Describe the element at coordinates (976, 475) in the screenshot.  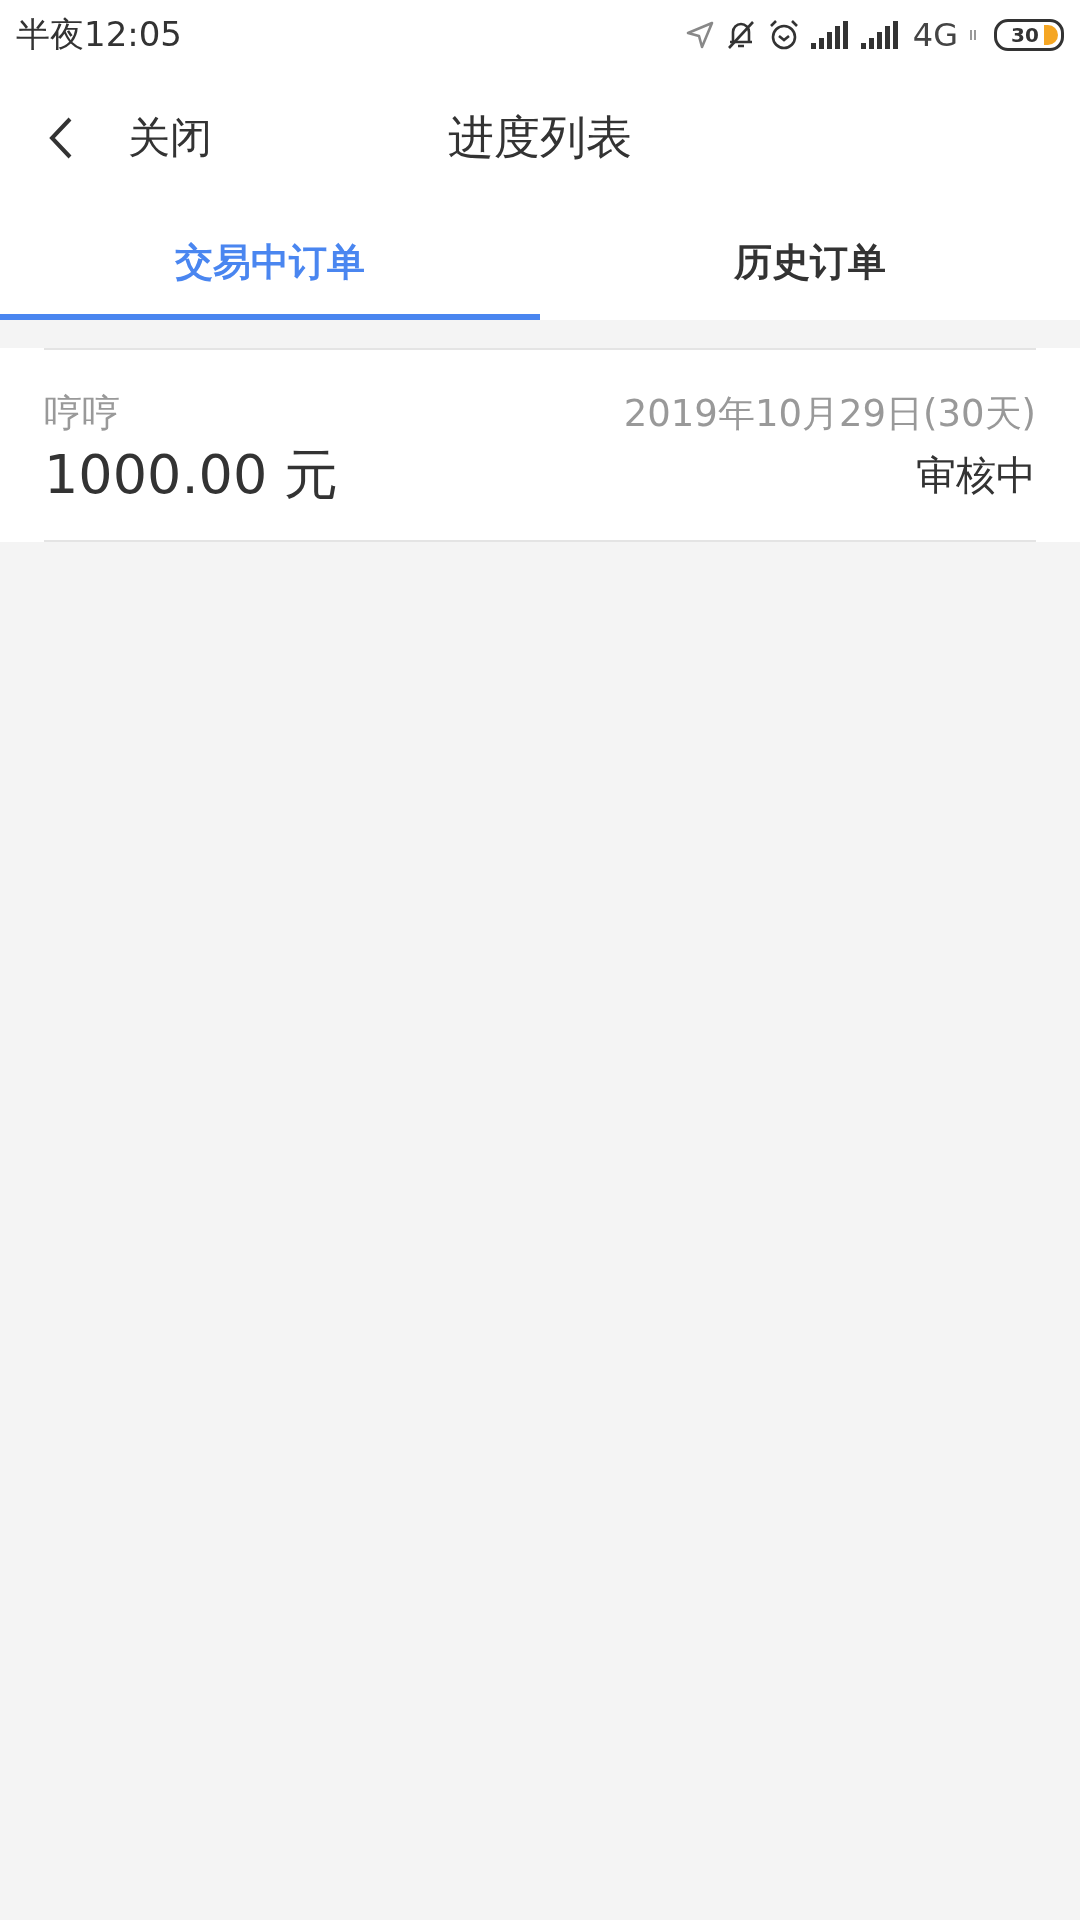
I see `order-status: 审核中` at that location.